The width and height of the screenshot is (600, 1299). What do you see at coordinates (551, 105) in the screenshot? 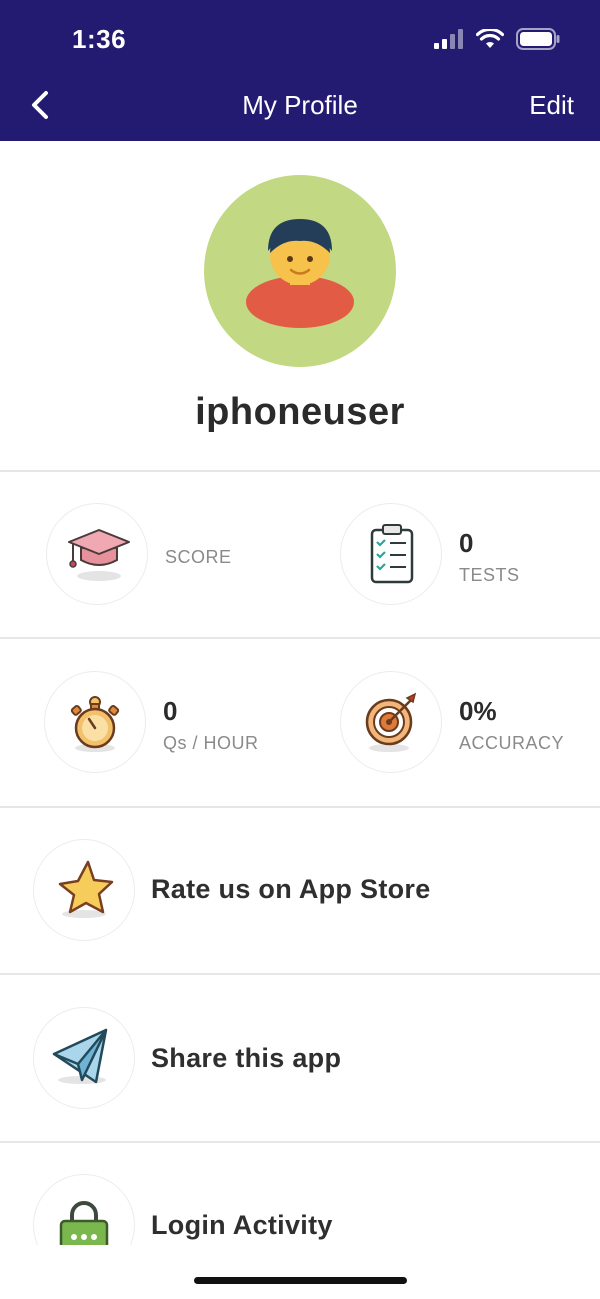
I see `edit-button: Edit` at bounding box center [551, 105].